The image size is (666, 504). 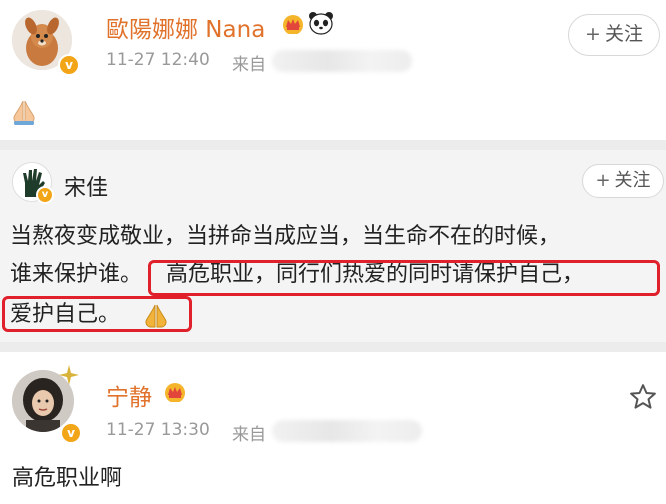 I want to click on folded-hands-icon, so click(x=24, y=112).